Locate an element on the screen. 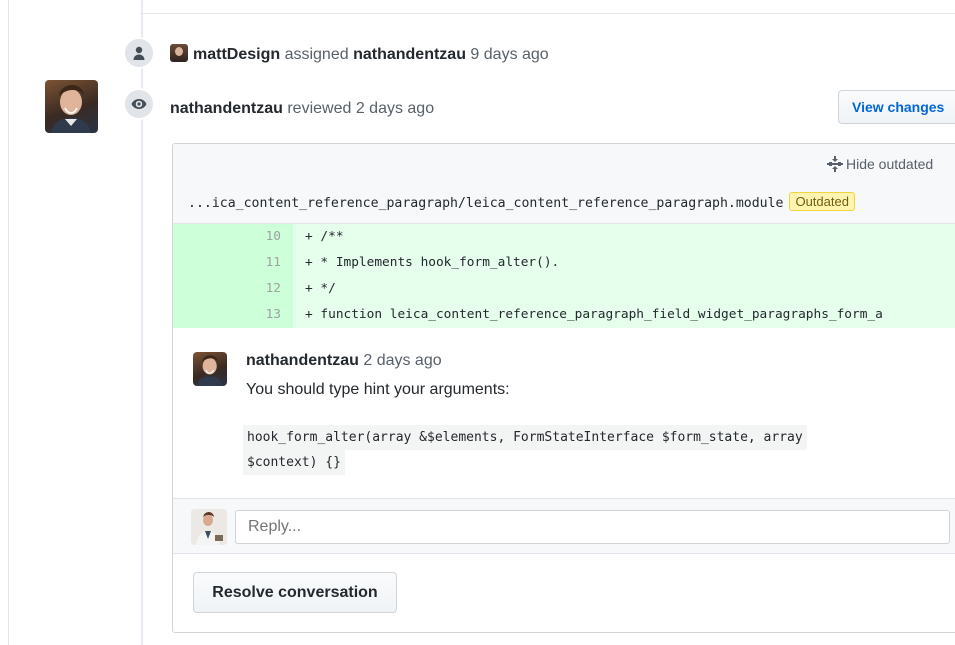  code-line: $context) {} is located at coordinates (294, 462).